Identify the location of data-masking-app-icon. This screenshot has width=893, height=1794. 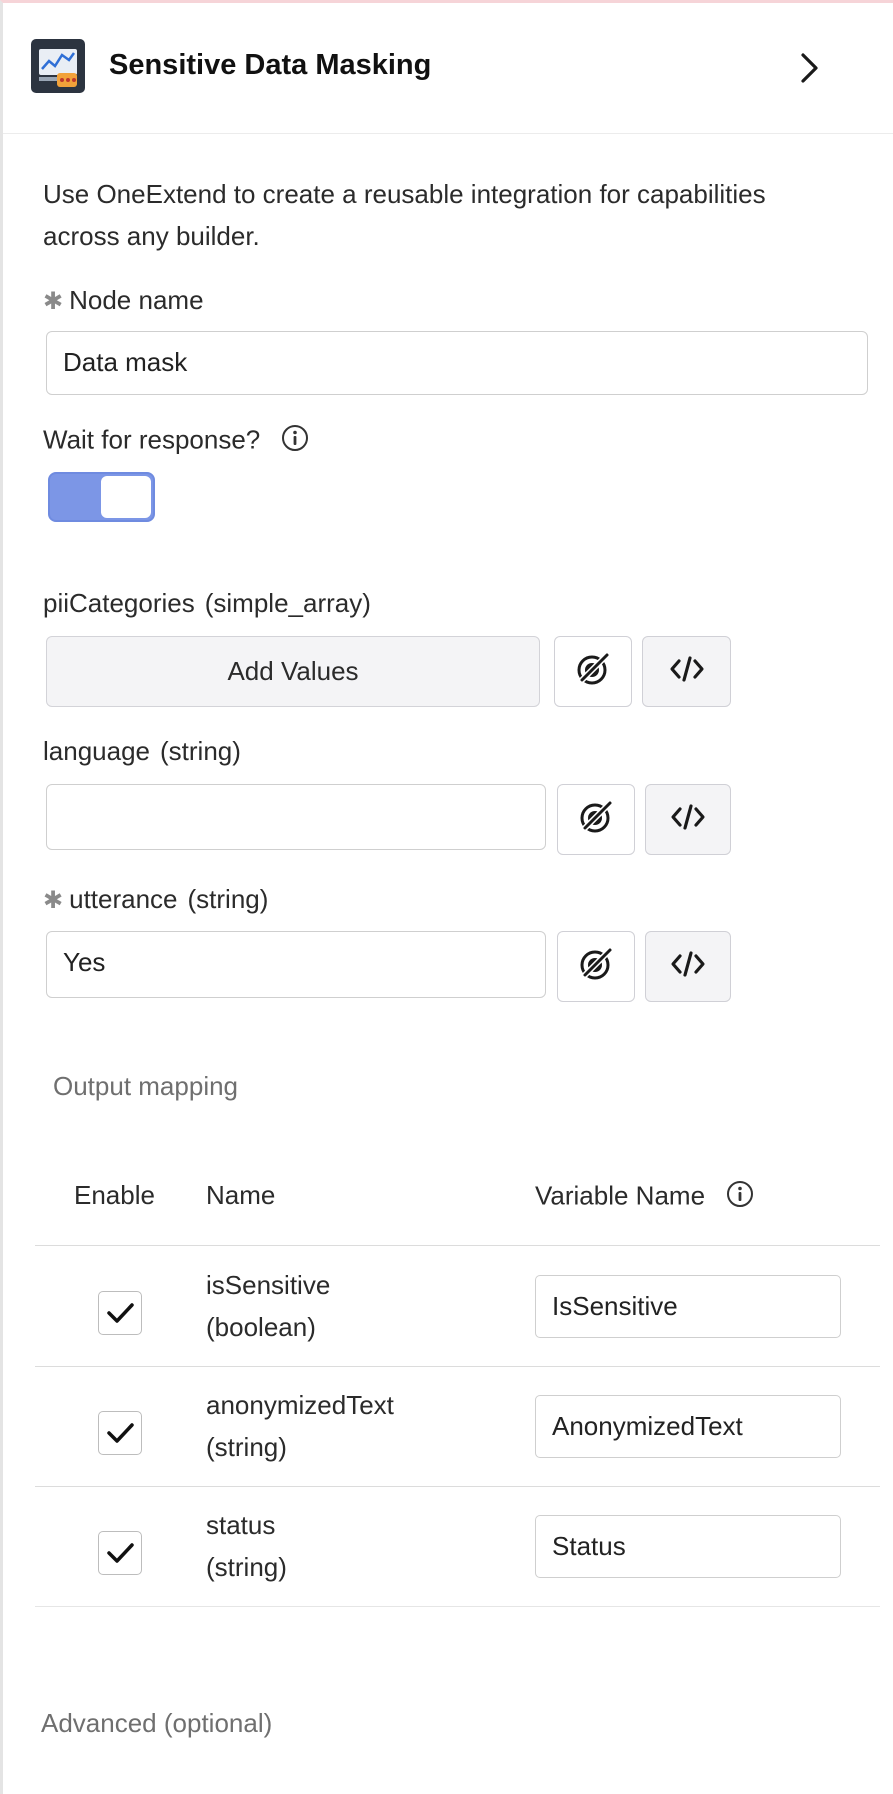
(58, 66).